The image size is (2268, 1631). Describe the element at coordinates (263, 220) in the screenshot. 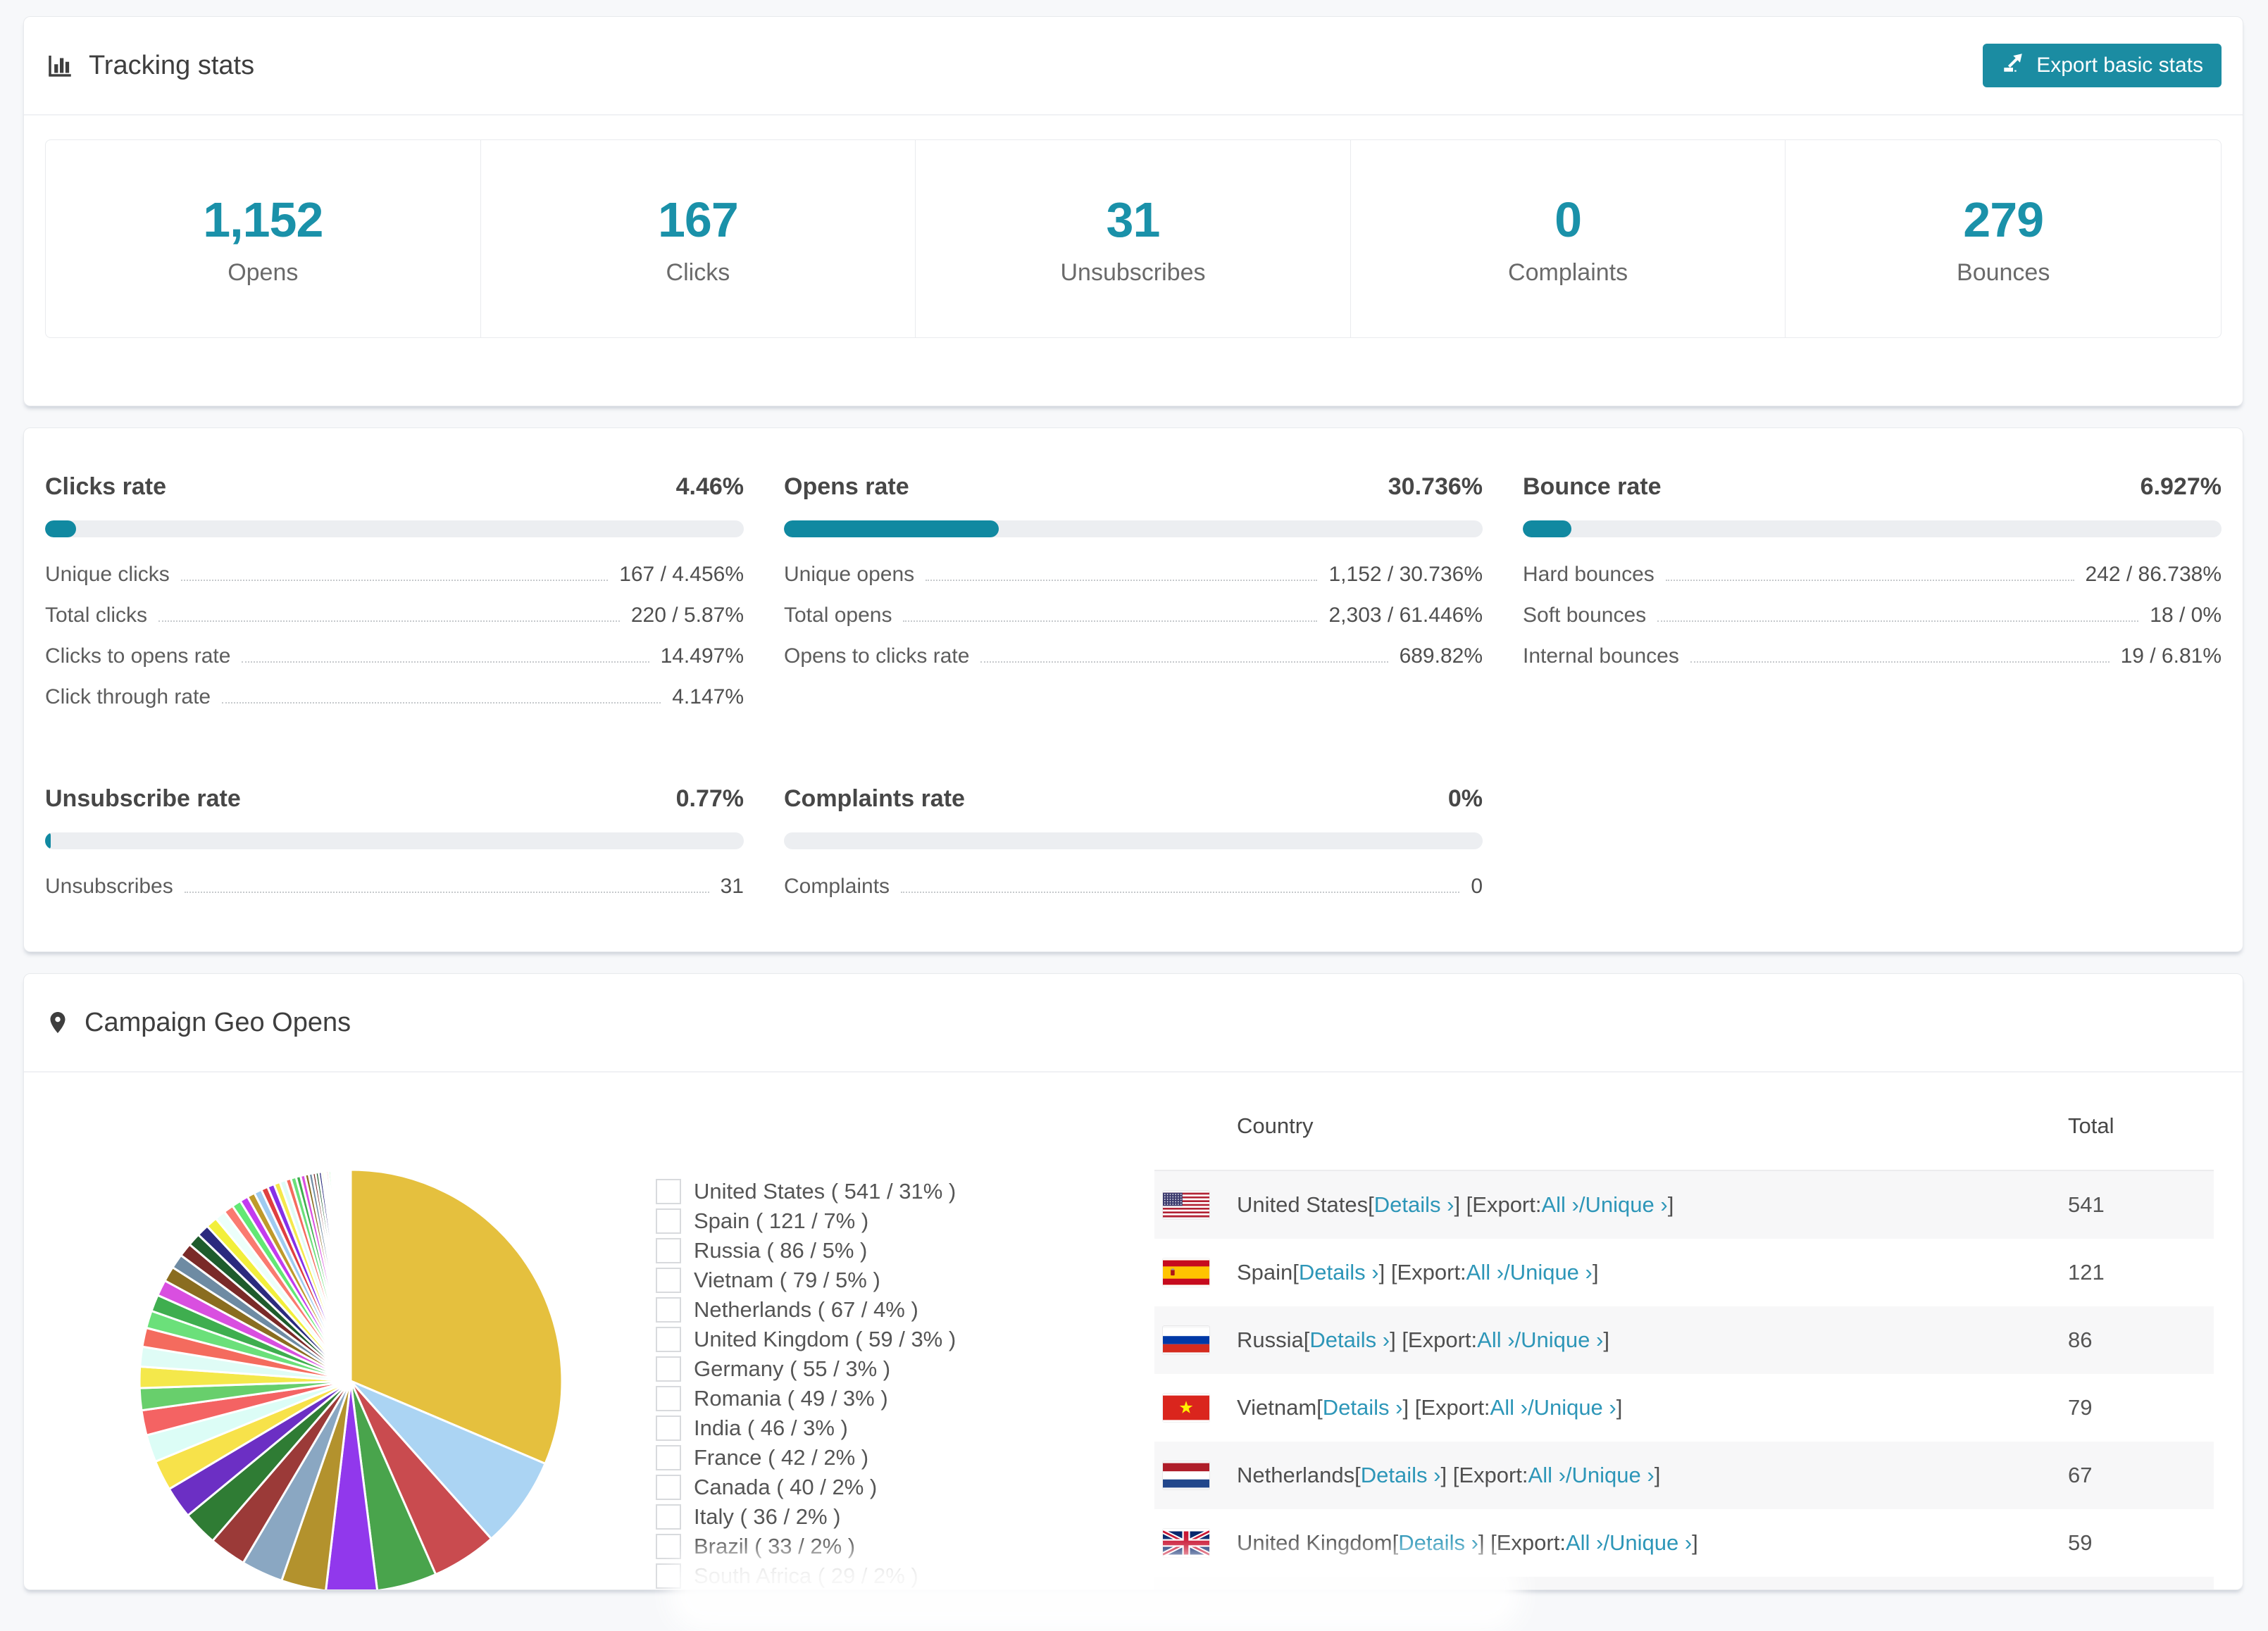

I see `stat-value-opens: 1,152` at that location.